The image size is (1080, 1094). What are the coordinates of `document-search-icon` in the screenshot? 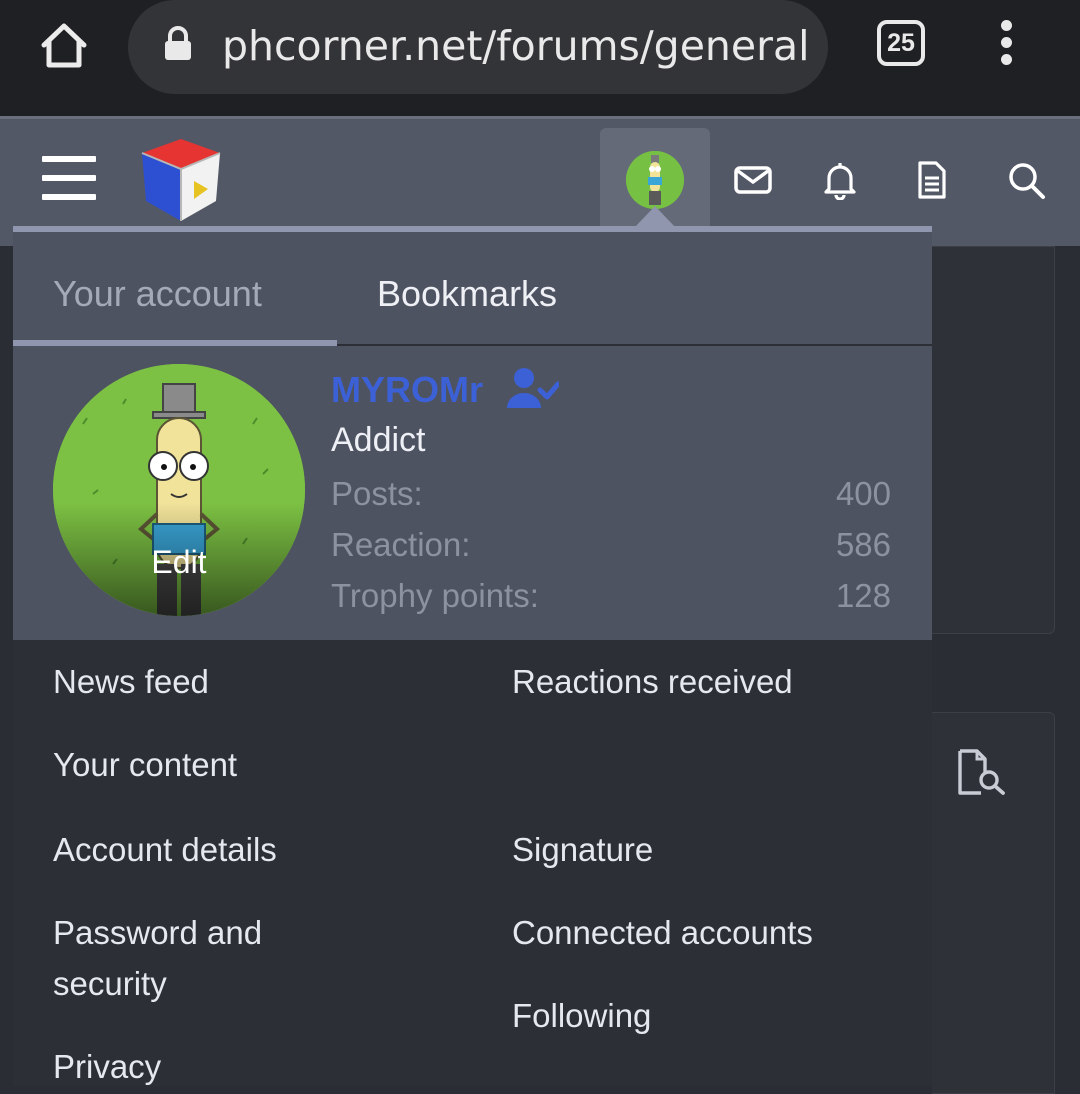 It's located at (982, 772).